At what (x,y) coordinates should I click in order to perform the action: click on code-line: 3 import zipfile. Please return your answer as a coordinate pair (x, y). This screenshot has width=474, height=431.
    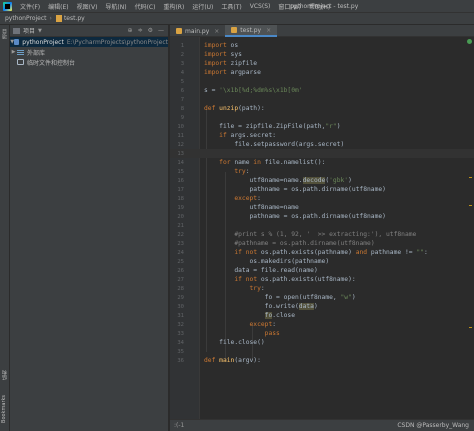
    Looking at the image, I should click on (322, 63).